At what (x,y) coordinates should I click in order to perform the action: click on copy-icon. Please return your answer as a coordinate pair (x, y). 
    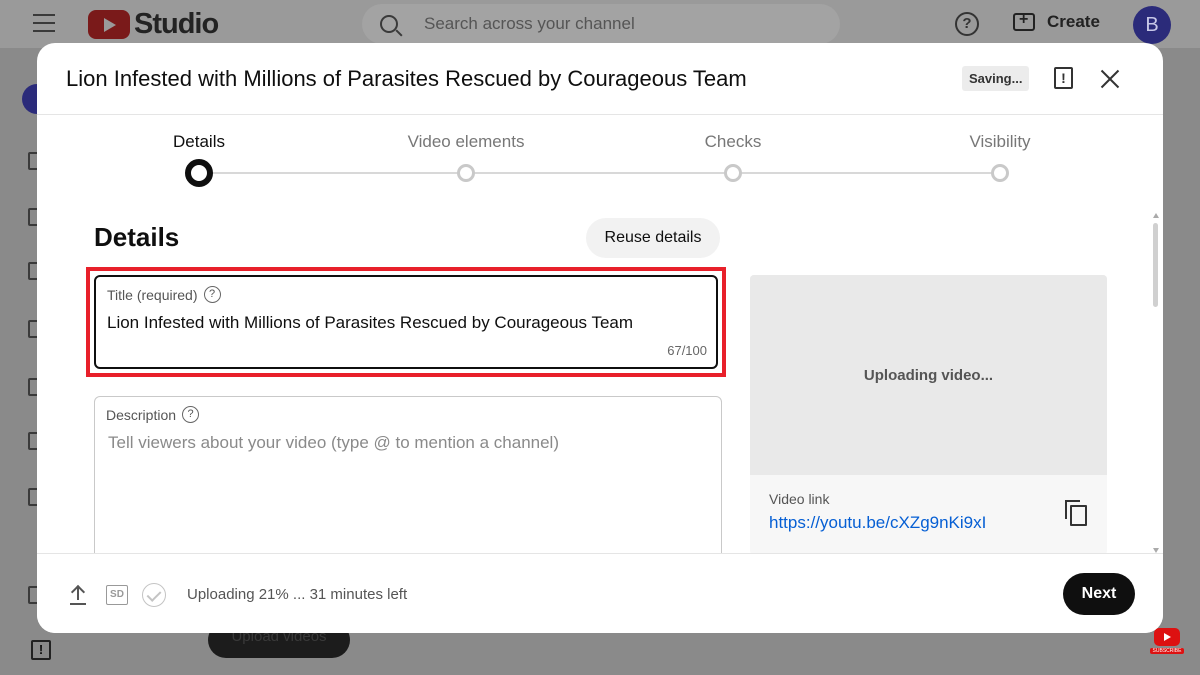
    Looking at the image, I should click on (1076, 513).